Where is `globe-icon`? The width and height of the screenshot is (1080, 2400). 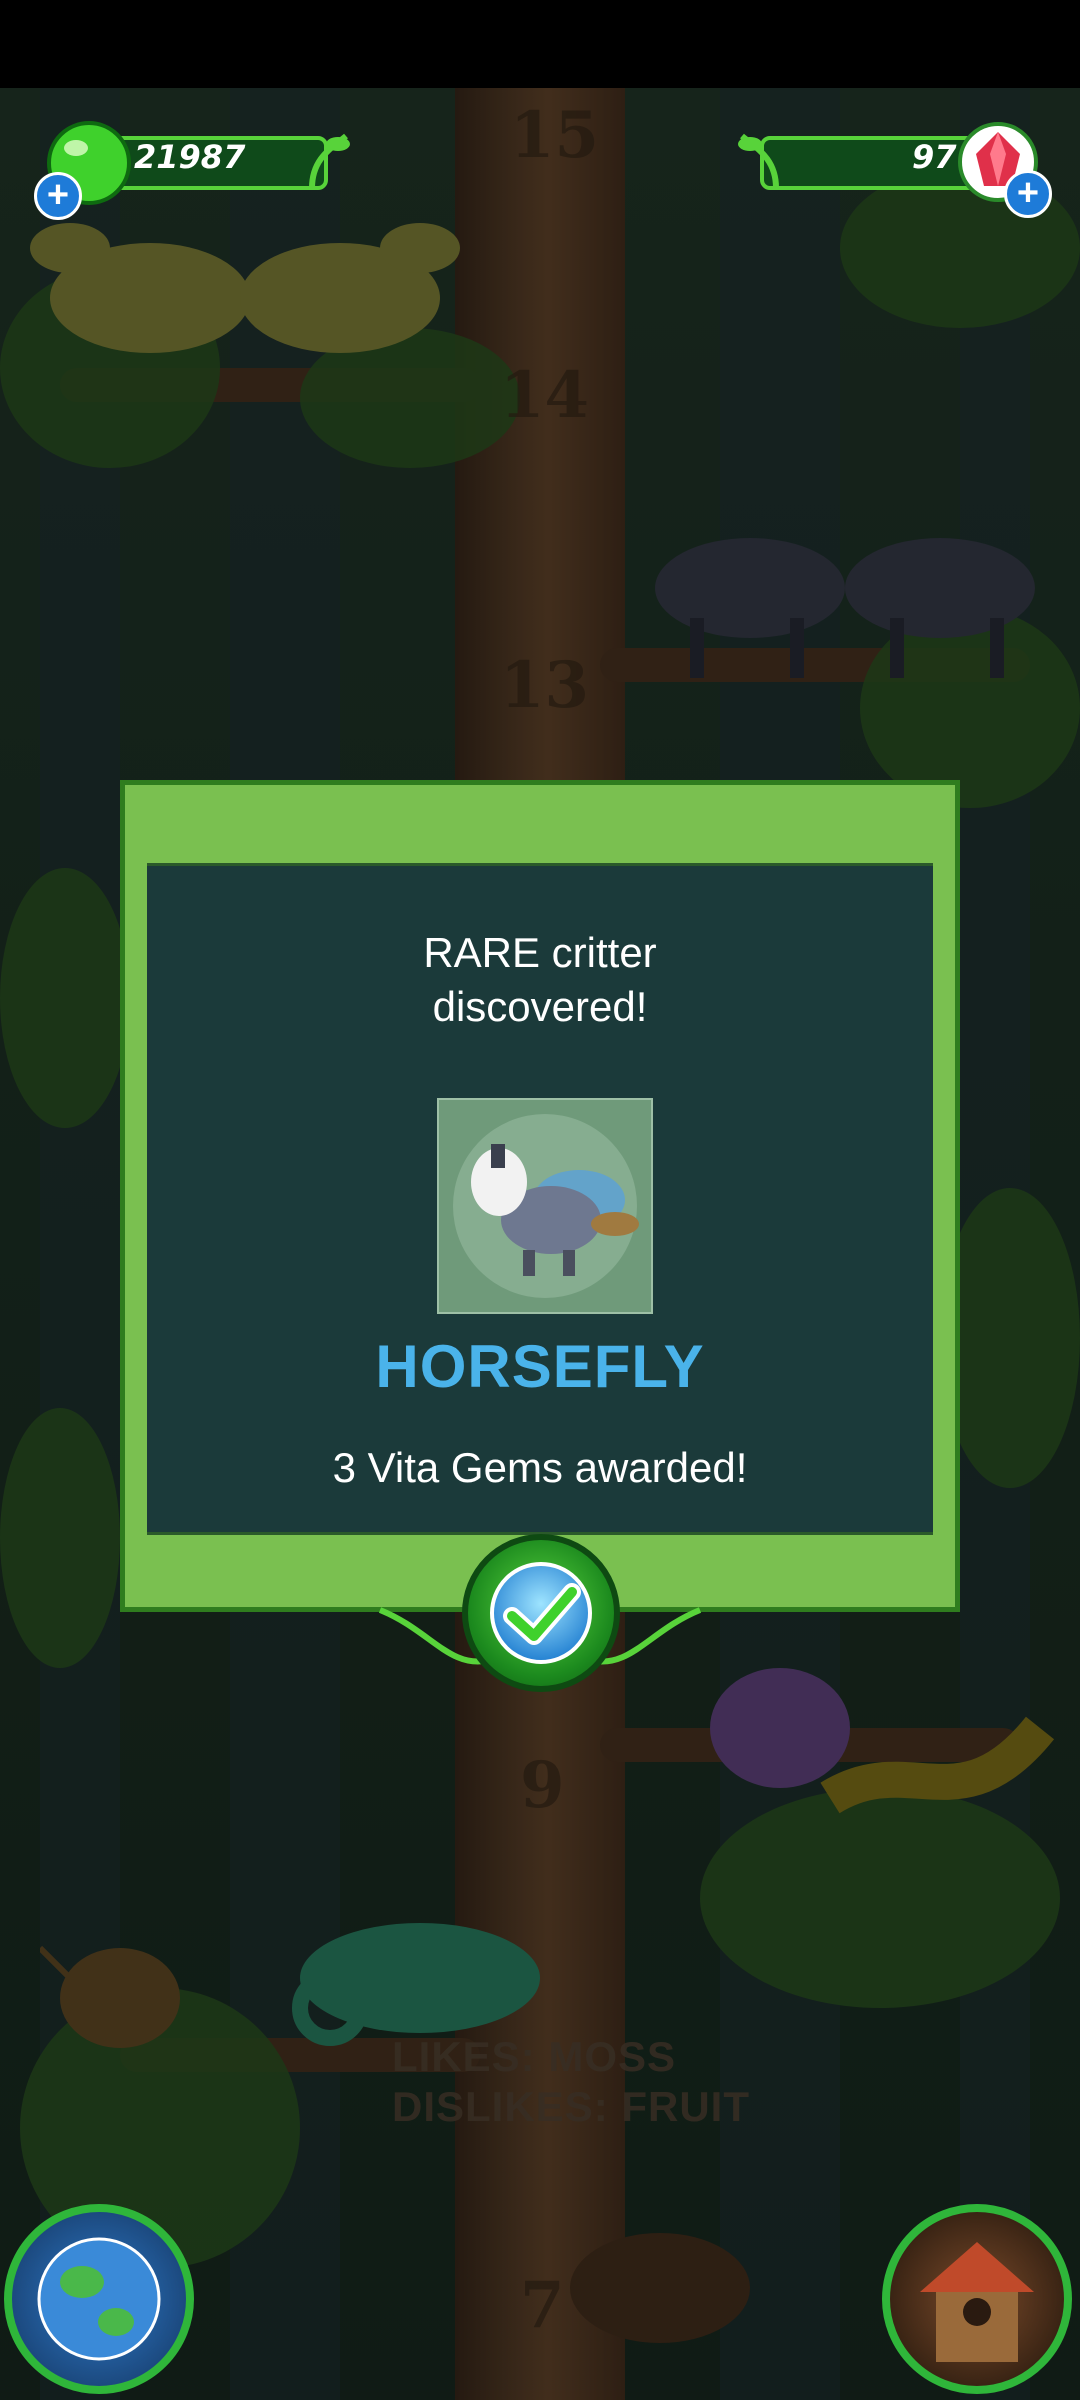 globe-icon is located at coordinates (99, 2299).